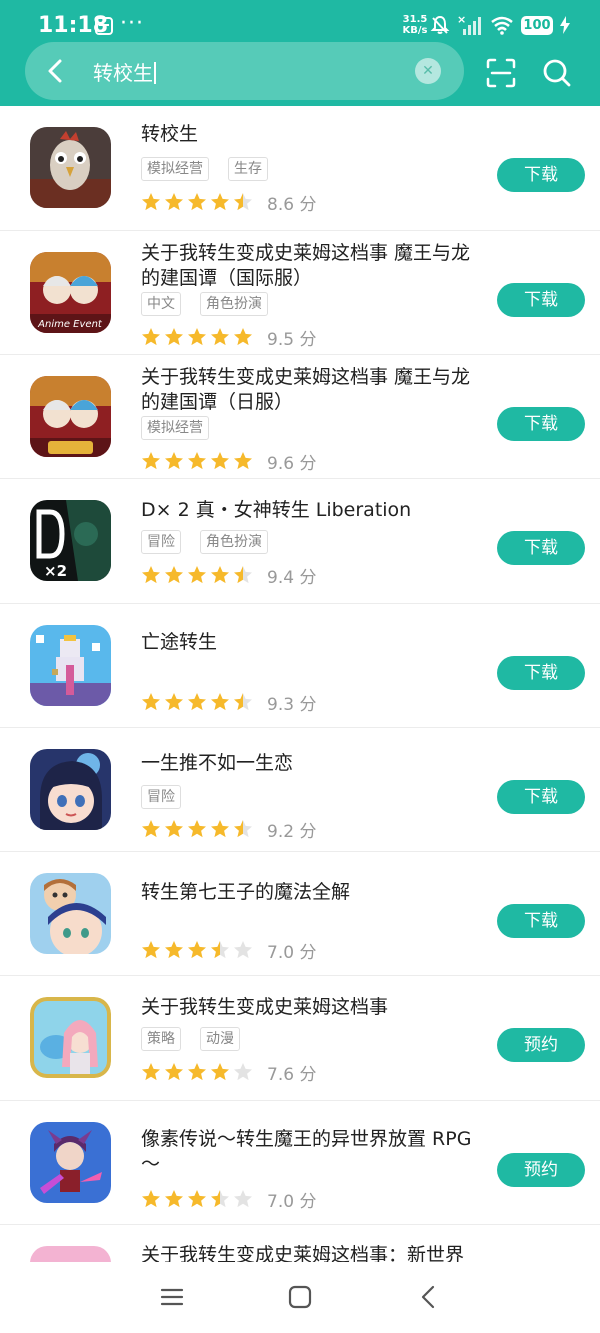 The width and height of the screenshot is (600, 1333). I want to click on app-list-item: 一生推不如一生恋 冒险 9.2 分 下载, so click(300, 790).